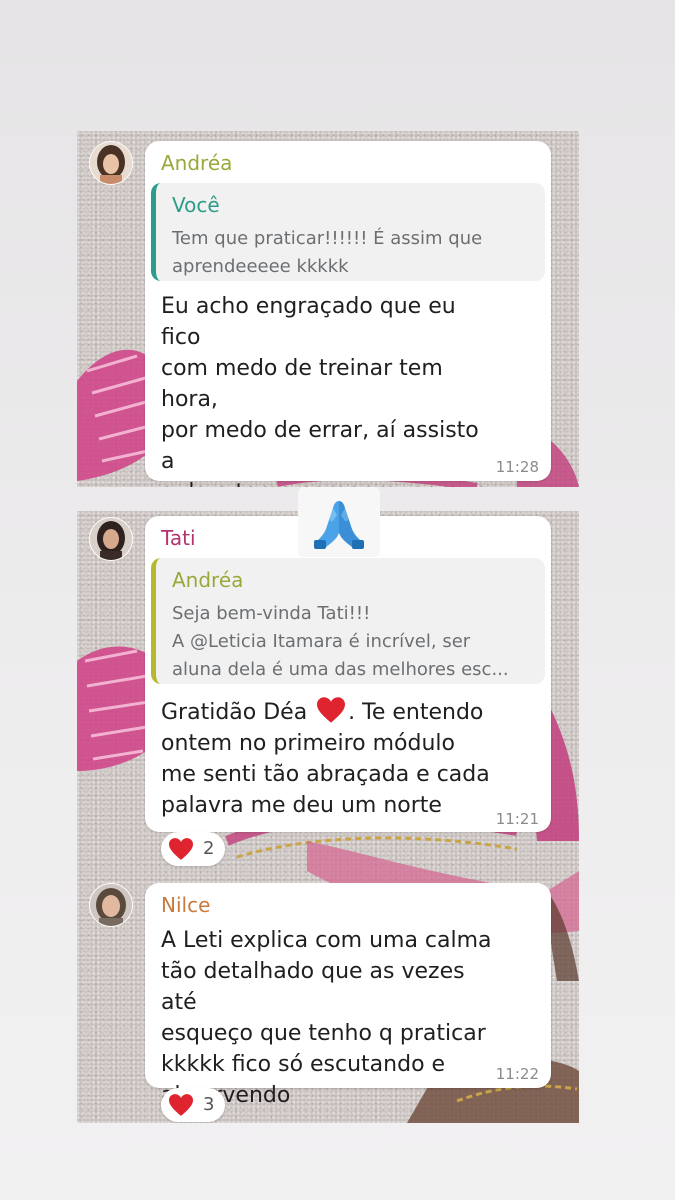 This screenshot has width=675, height=1200. Describe the element at coordinates (339, 525) in the screenshot. I see `folded-hands-emoji-icon` at that location.